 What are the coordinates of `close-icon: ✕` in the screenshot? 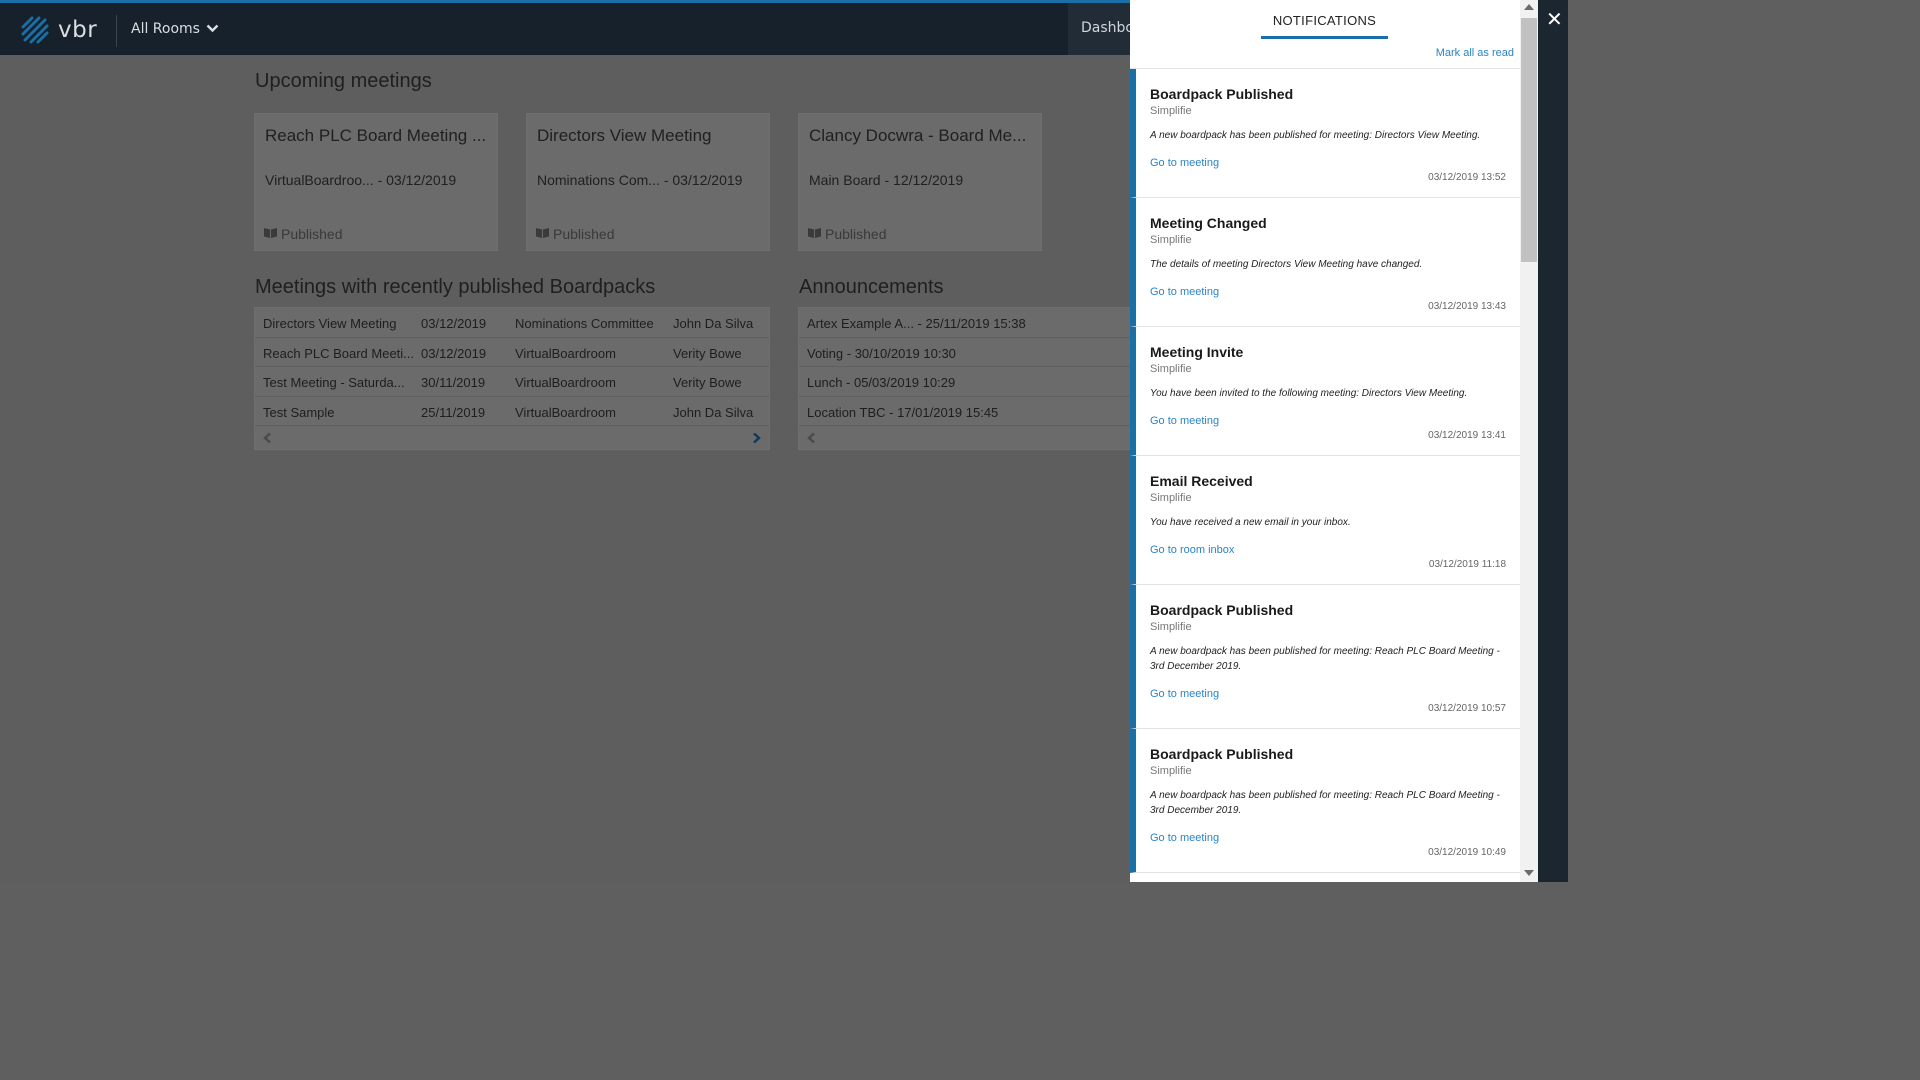 It's located at (1554, 19).